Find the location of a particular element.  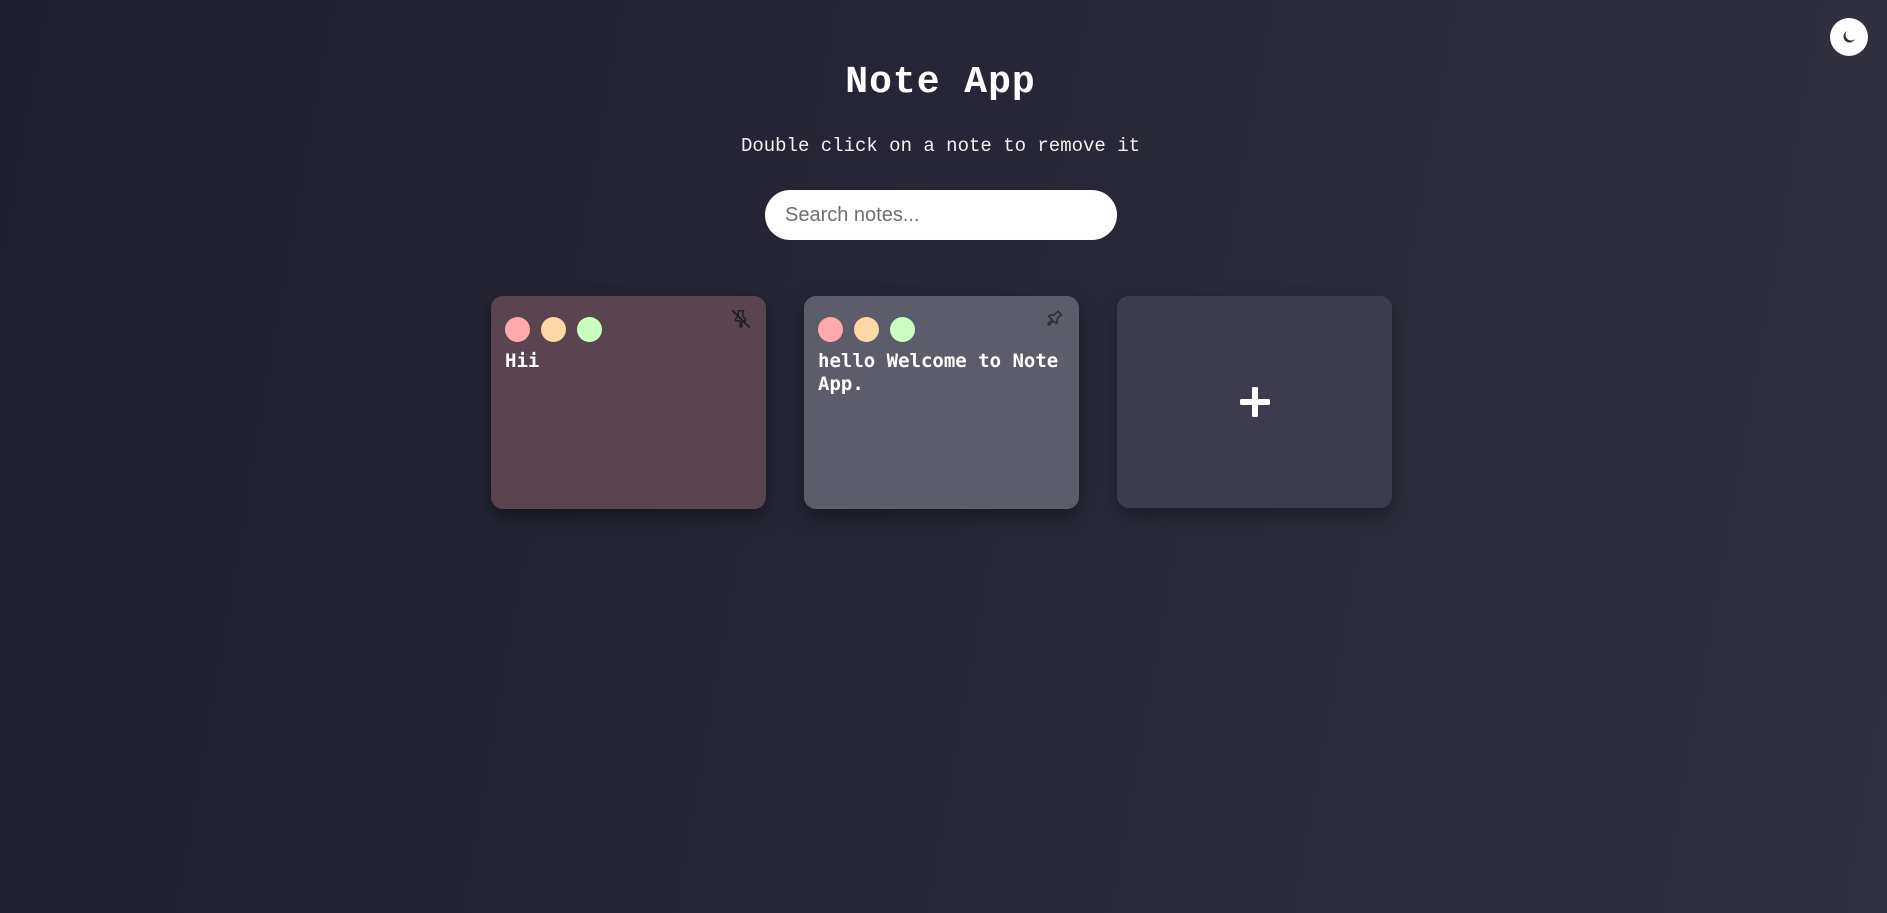

page-title: Note App is located at coordinates (940, 82).